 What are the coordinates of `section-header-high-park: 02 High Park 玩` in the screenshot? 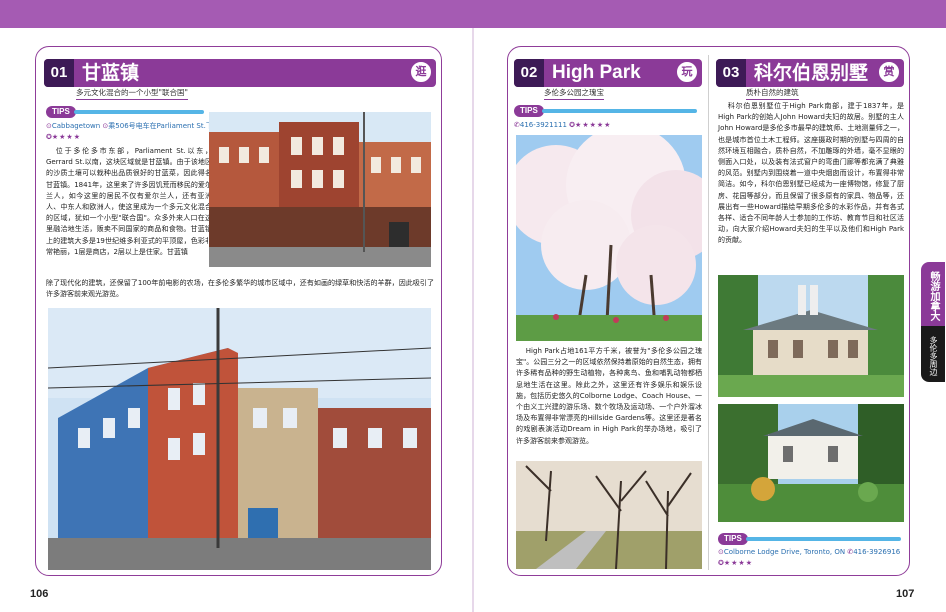 It's located at (608, 73).